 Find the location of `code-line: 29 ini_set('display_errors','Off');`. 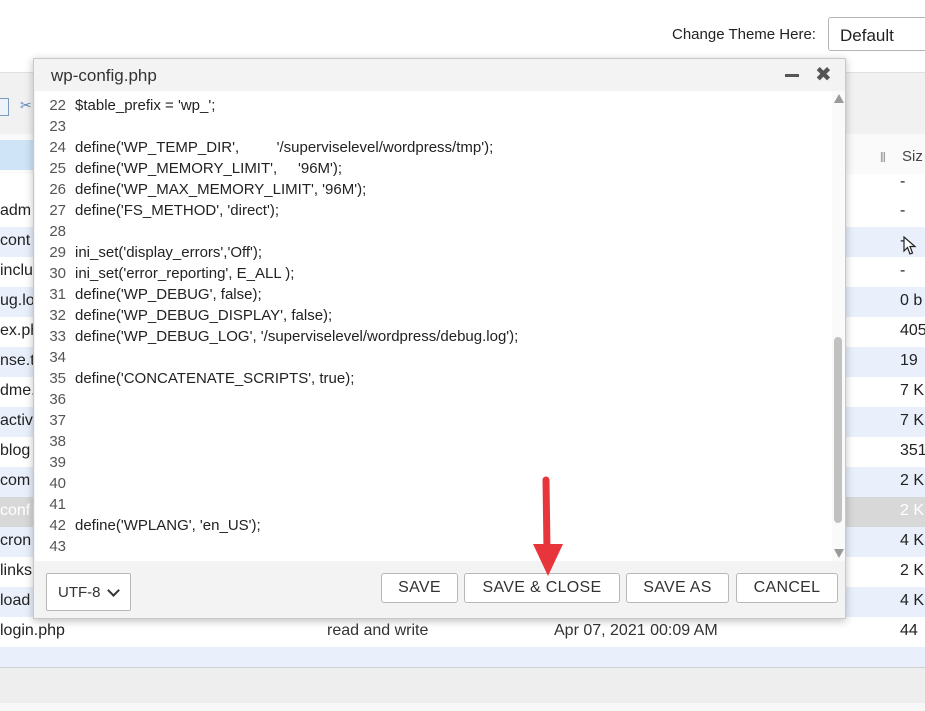

code-line: 29 ini_set('display_errors','Off'); is located at coordinates (435, 252).